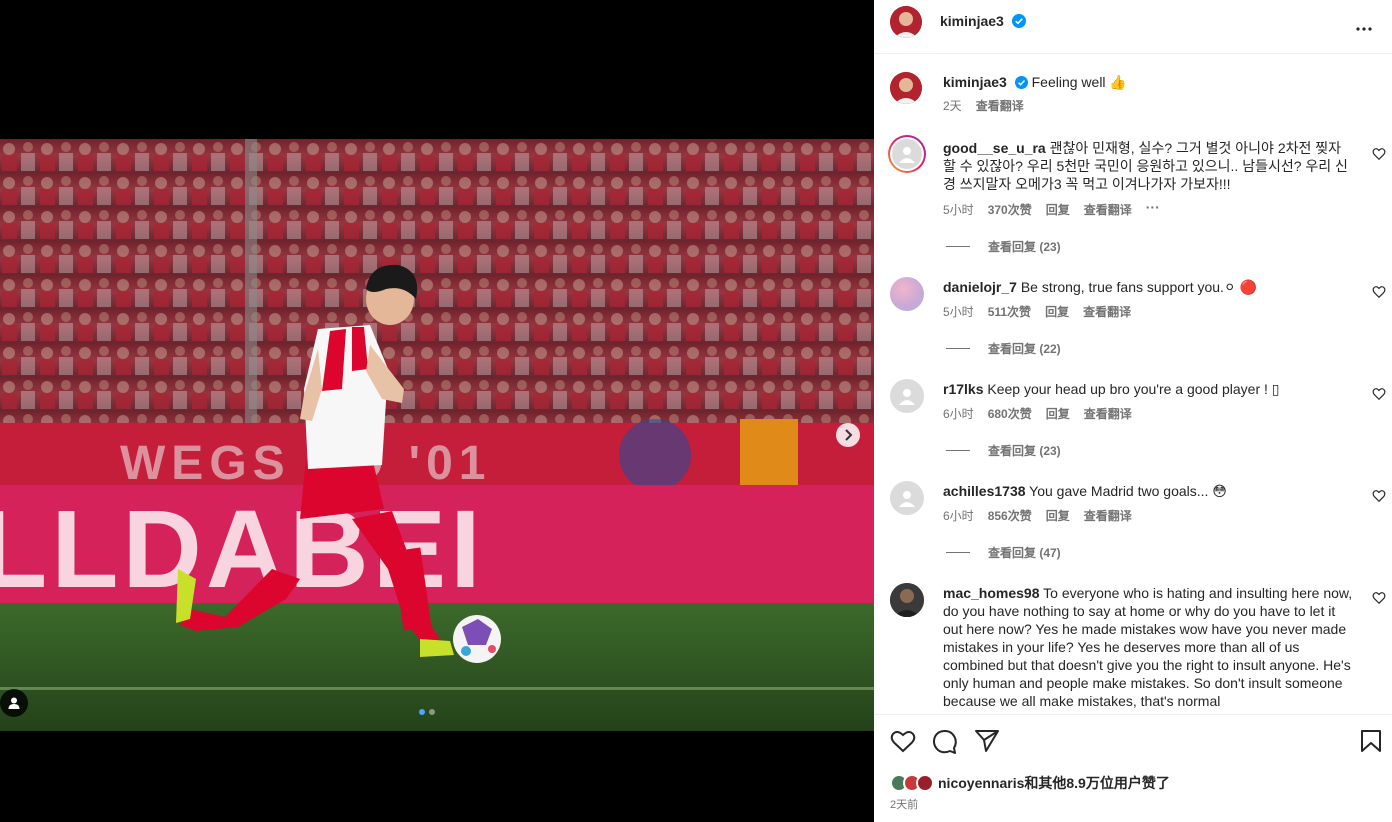 This screenshot has height=822, width=1392. Describe the element at coordinates (925, 783) in the screenshot. I see `liker-avatar` at that location.